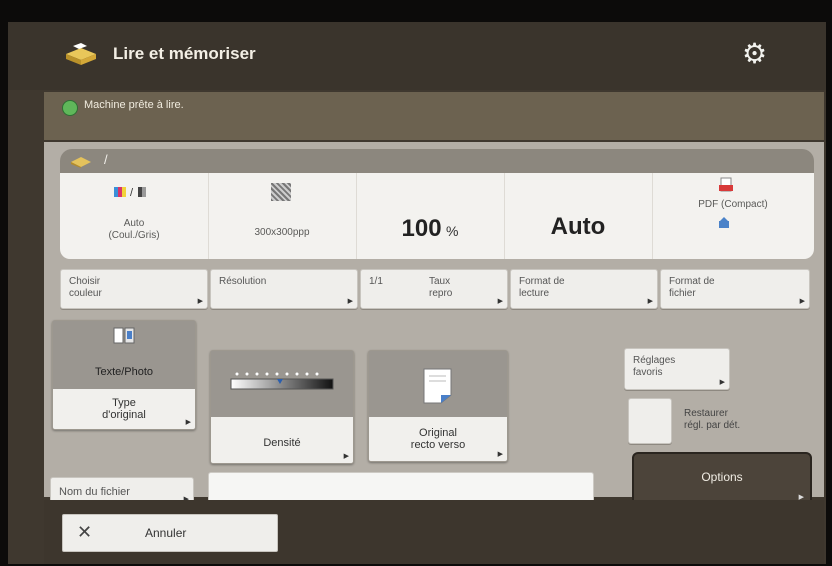 This screenshot has height=566, width=832. What do you see at coordinates (584, 289) in the screenshot?
I see `scan-size-button: Format de lecture ▶` at bounding box center [584, 289].